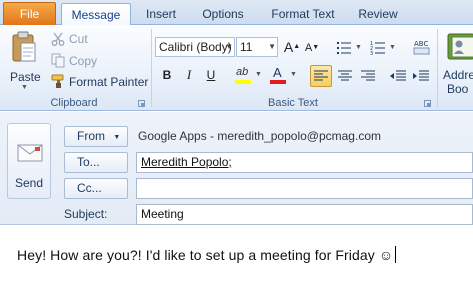 The image size is (473, 281). I want to click on to-recipient: Meredith Popolo;, so click(186, 162).